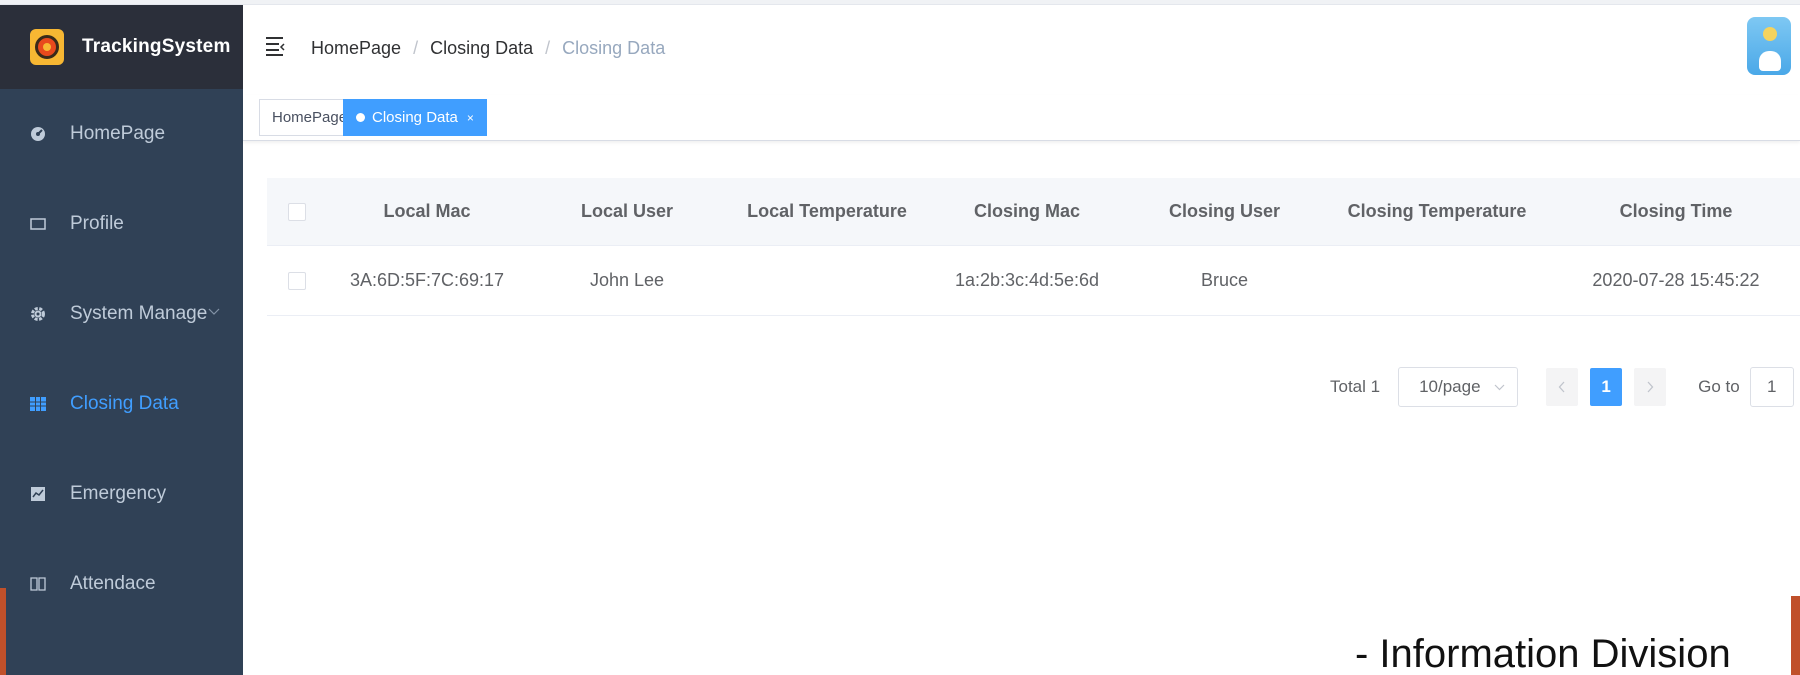 This screenshot has height=675, width=1800. What do you see at coordinates (310, 117) in the screenshot?
I see `tag-label: HomePage` at bounding box center [310, 117].